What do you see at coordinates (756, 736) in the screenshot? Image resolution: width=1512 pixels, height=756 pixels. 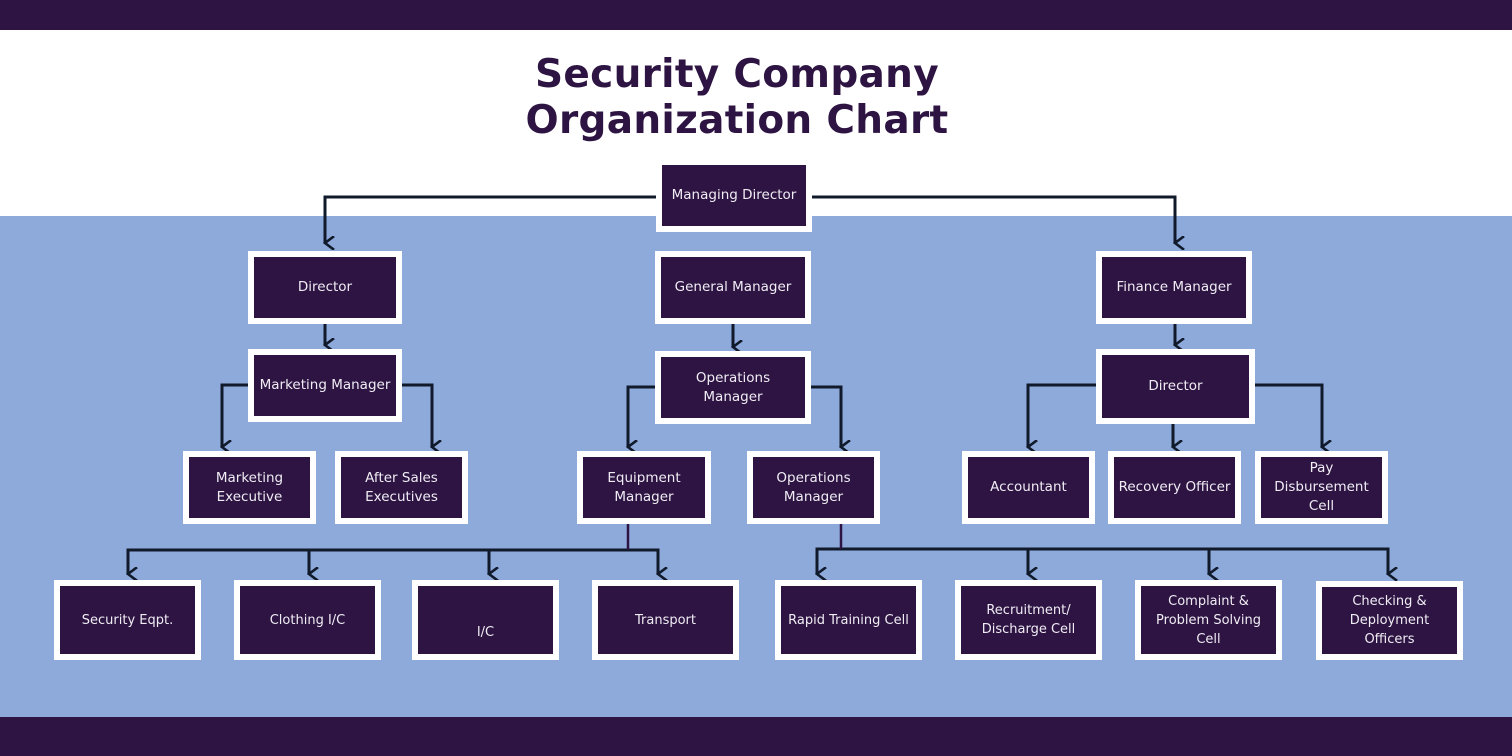 I see `bottom-band` at bounding box center [756, 736].